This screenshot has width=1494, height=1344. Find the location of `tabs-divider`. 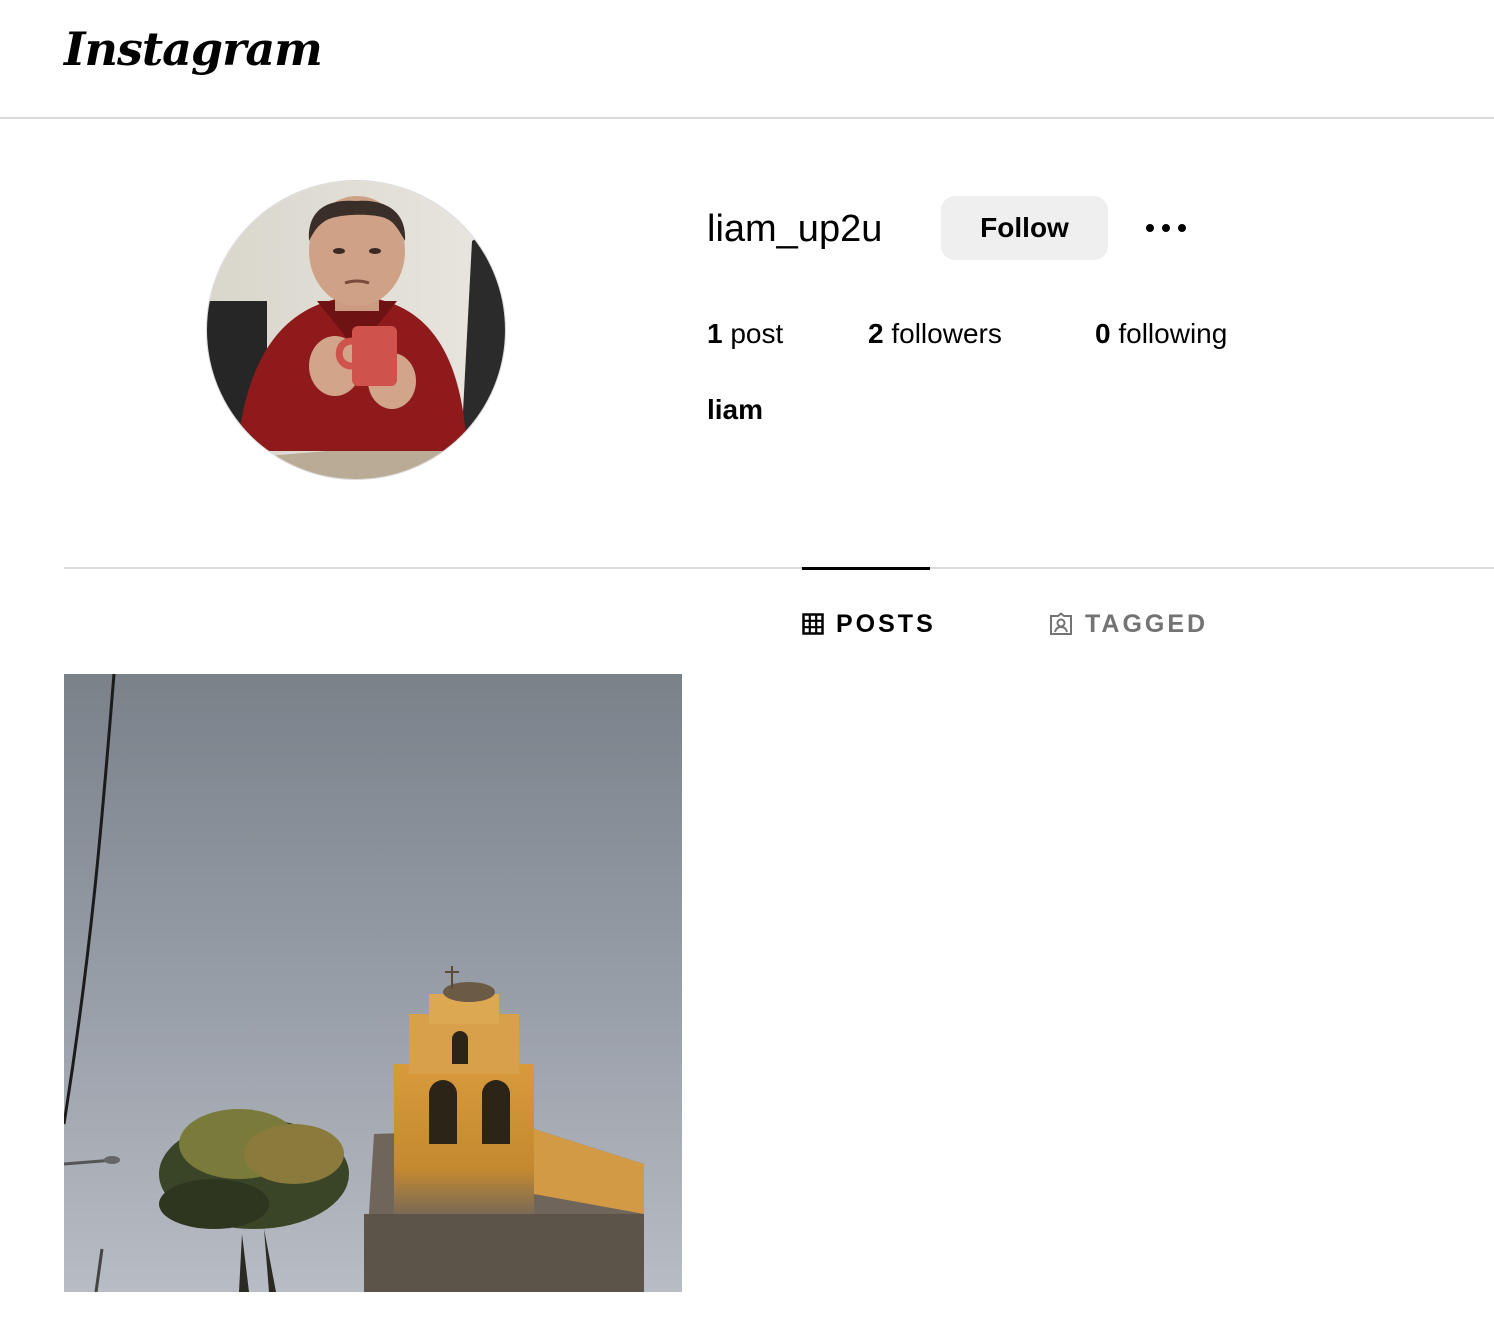

tabs-divider is located at coordinates (779, 568).